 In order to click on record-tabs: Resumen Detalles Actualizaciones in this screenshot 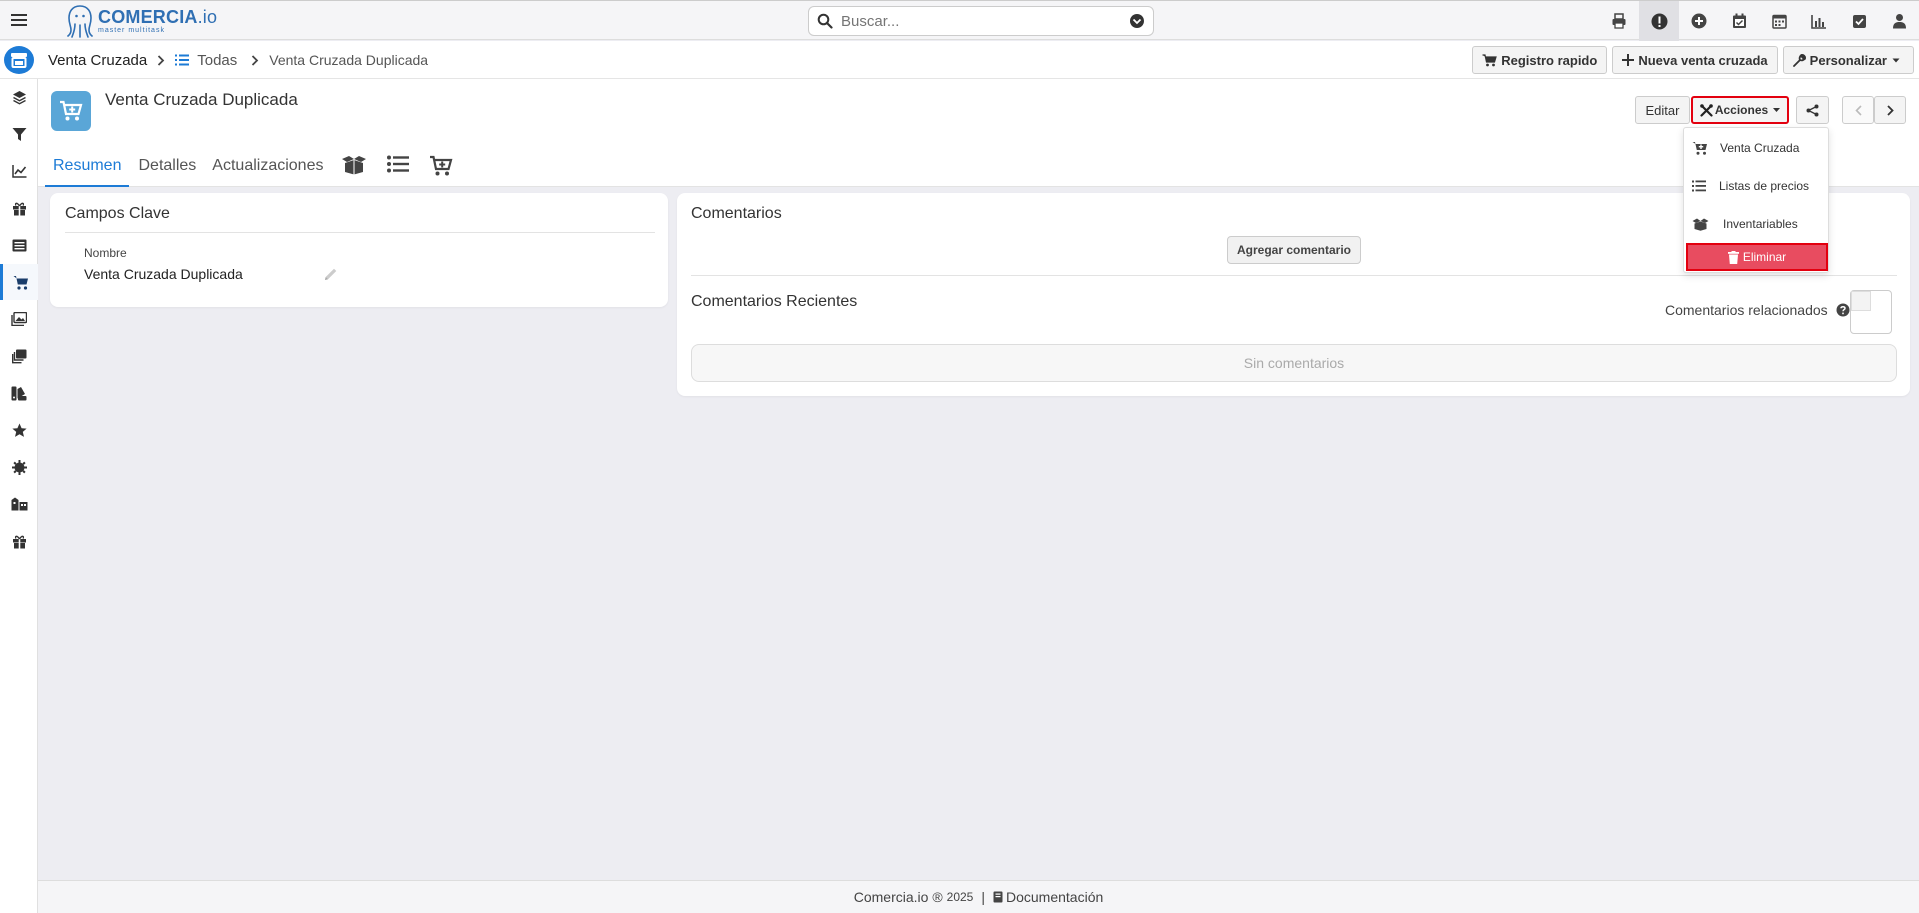, I will do `click(254, 168)`.